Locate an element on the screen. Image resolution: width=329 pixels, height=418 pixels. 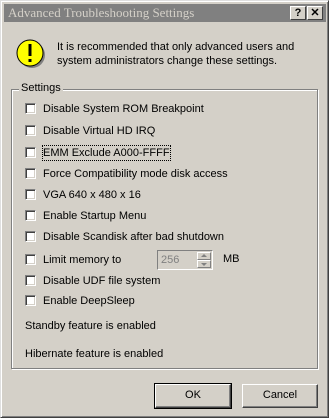
memory-unit-label: MB is located at coordinates (231, 259).